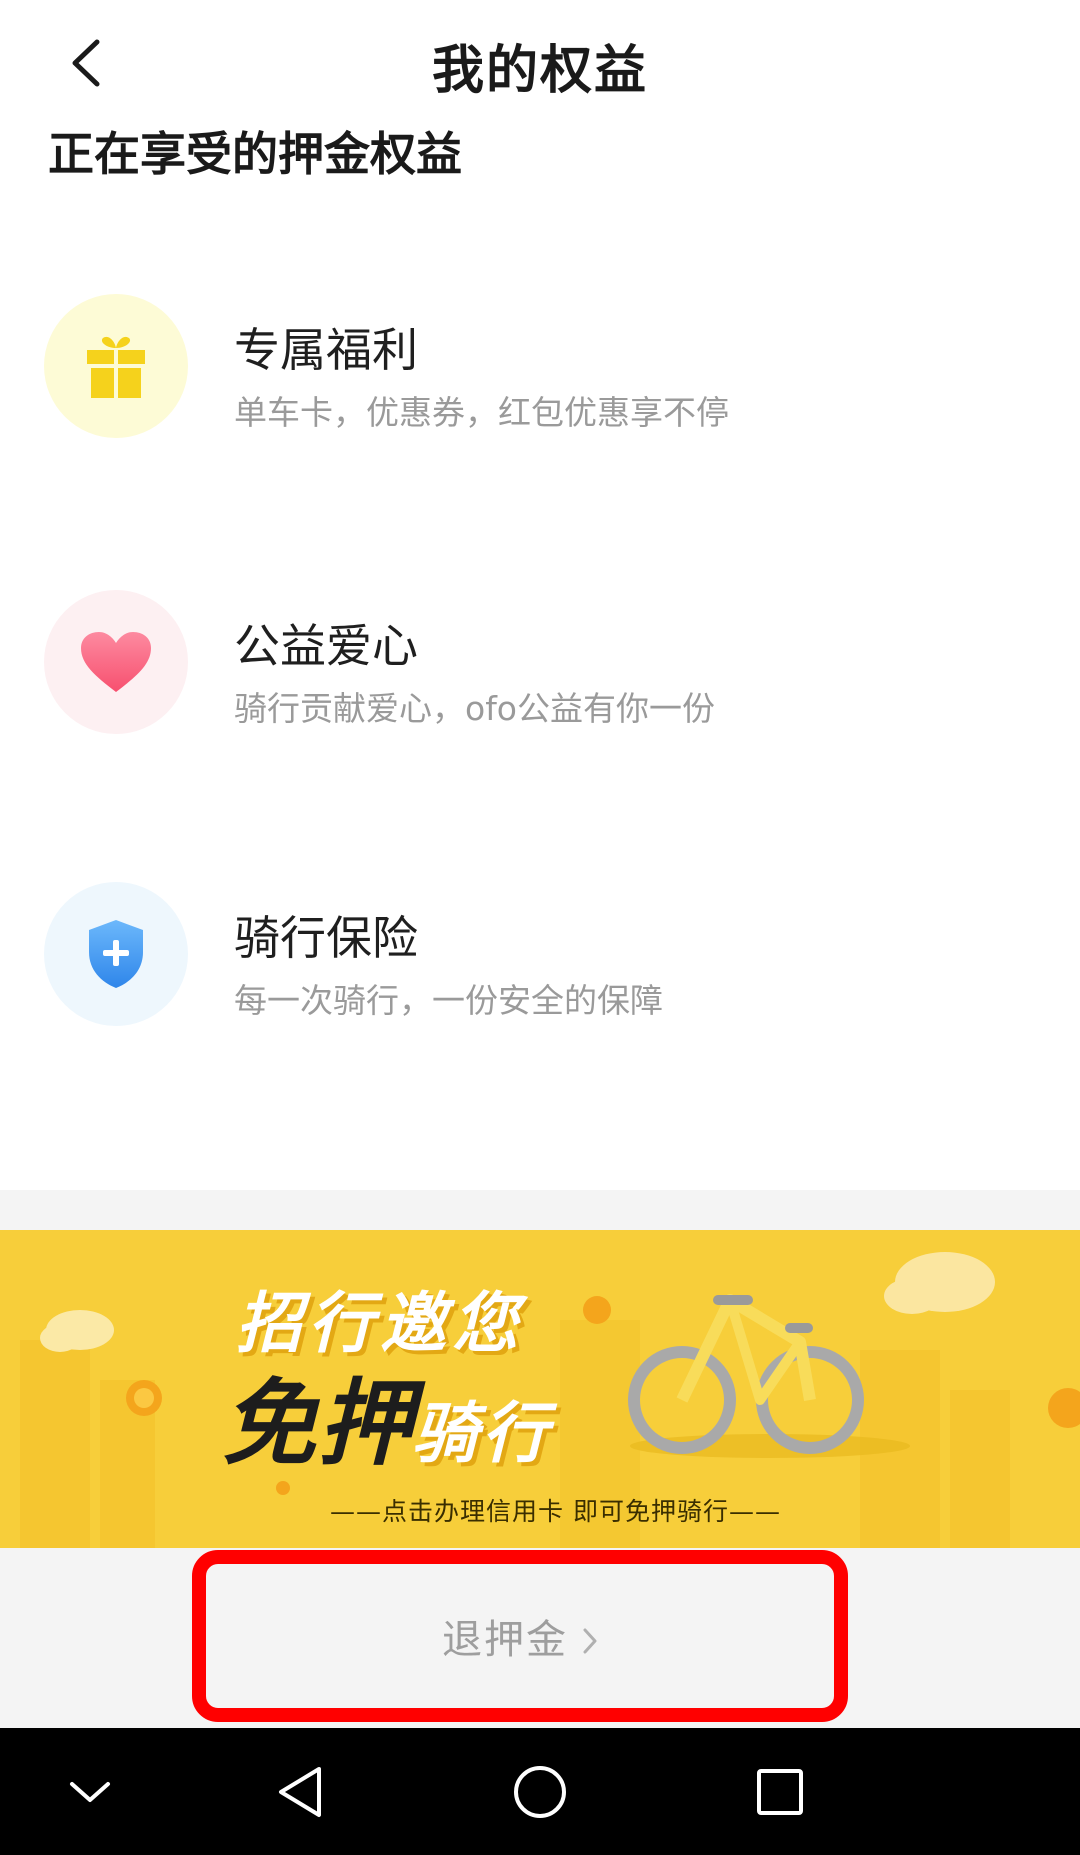 Image resolution: width=1080 pixels, height=1855 pixels. I want to click on home-circle-icon, so click(540, 1791).